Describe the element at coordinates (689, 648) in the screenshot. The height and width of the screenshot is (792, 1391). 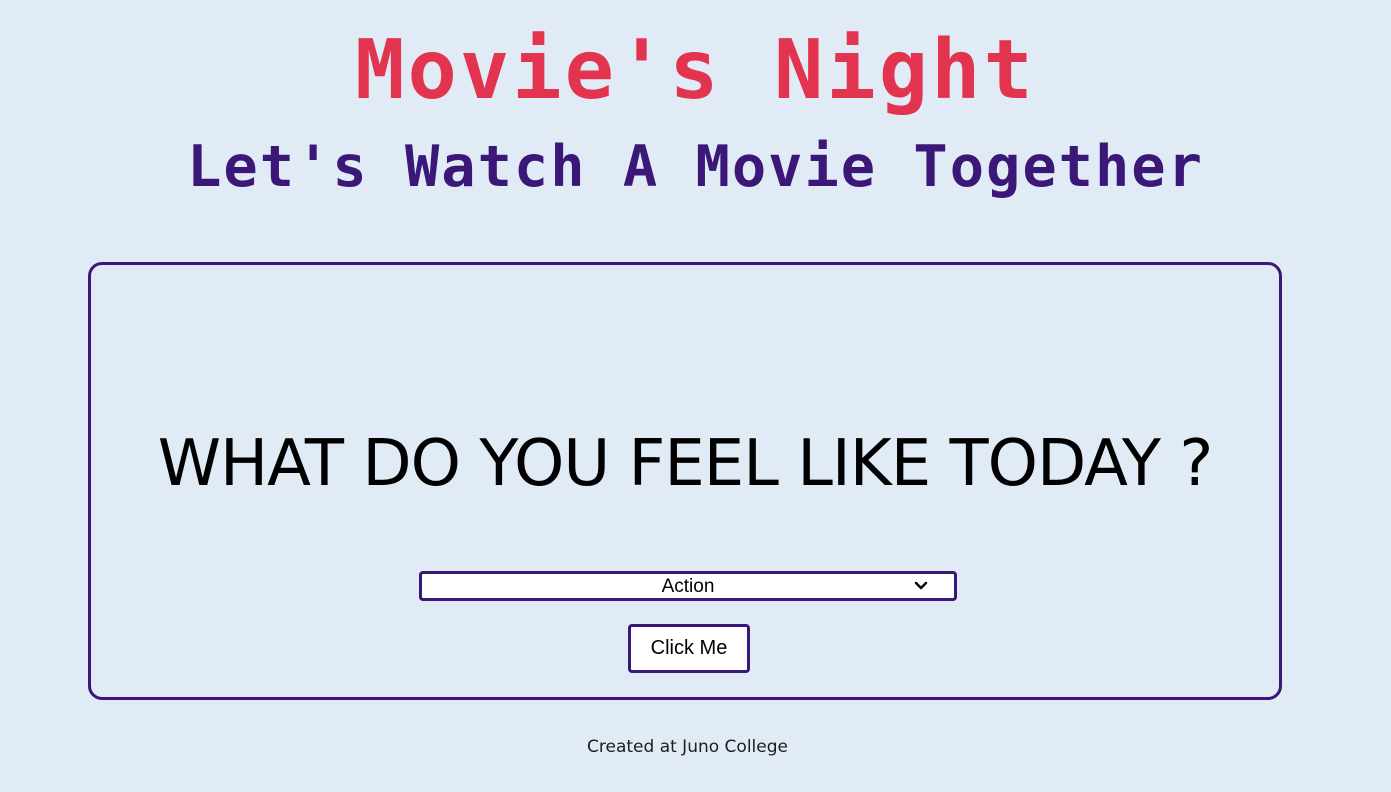
I see `click-me-button: Click Me` at that location.